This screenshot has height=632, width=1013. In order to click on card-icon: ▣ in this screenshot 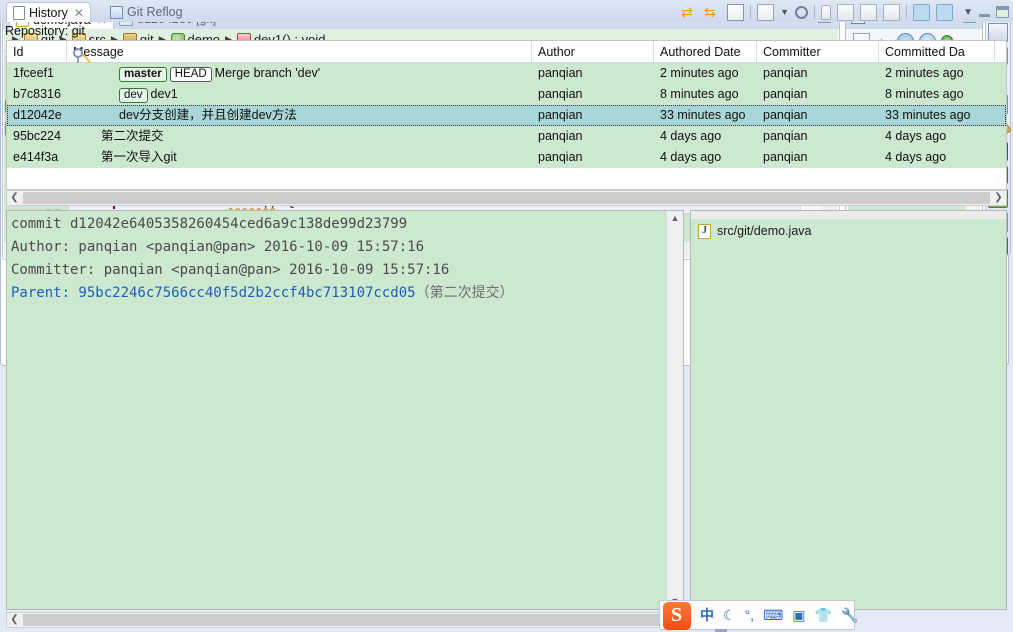, I will do `click(798, 615)`.